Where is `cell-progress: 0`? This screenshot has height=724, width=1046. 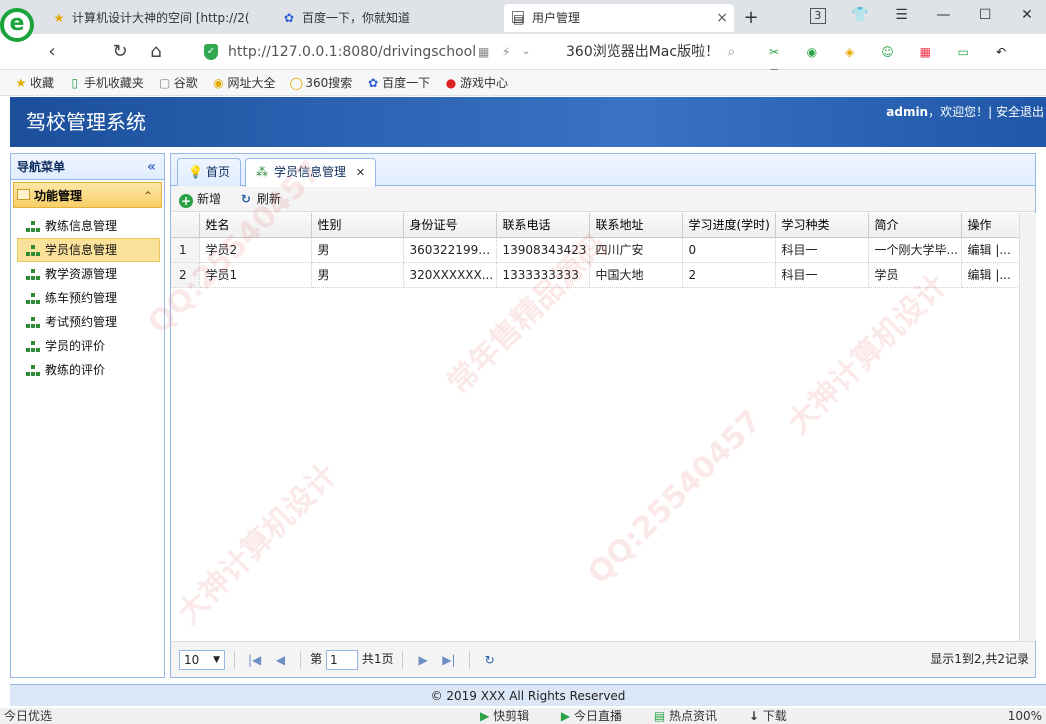 cell-progress: 0 is located at coordinates (729, 250).